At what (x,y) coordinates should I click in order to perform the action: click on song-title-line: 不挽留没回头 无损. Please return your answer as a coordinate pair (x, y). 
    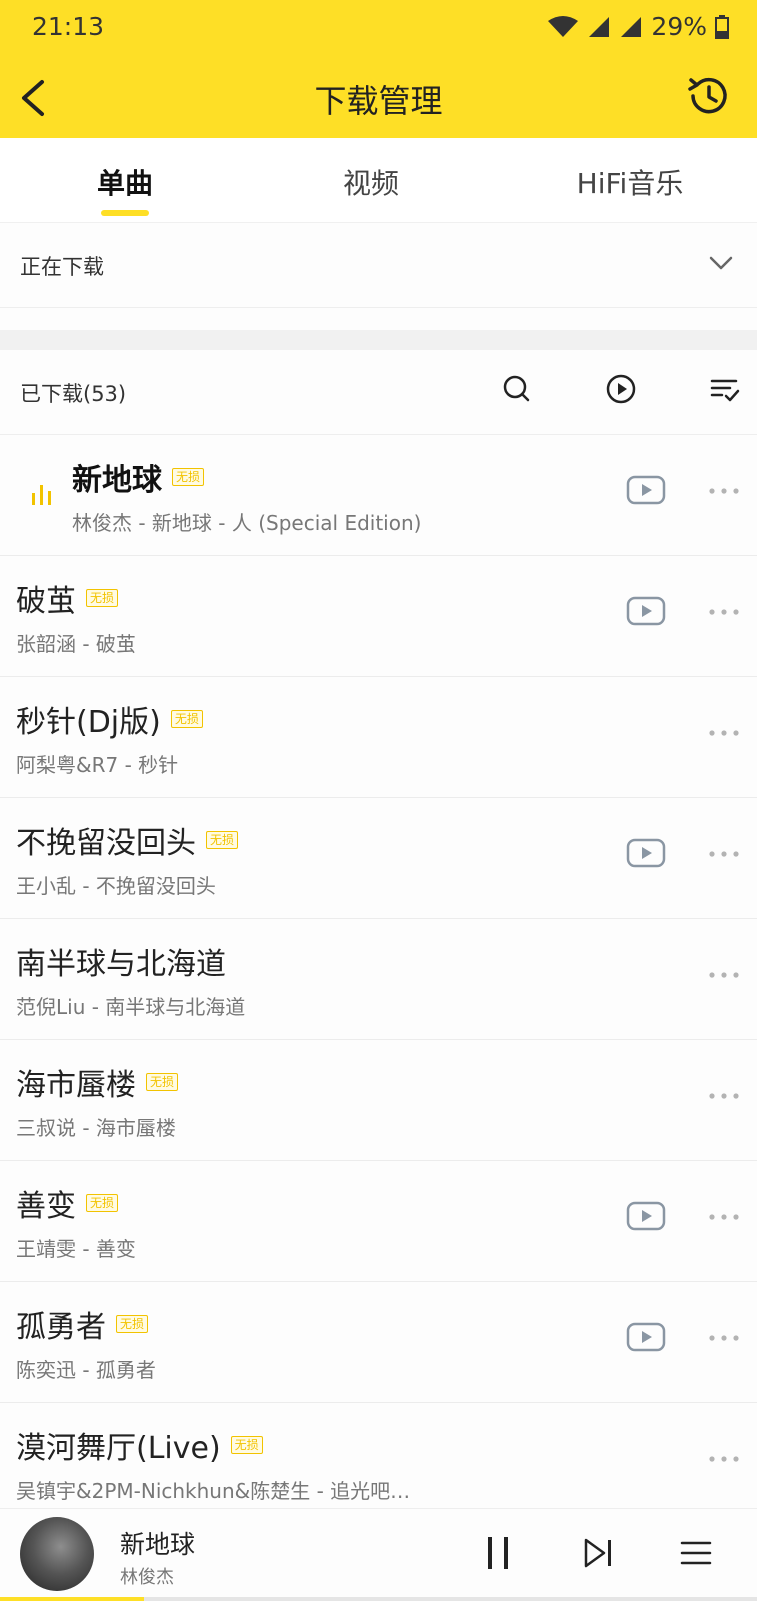
    Looking at the image, I should click on (127, 840).